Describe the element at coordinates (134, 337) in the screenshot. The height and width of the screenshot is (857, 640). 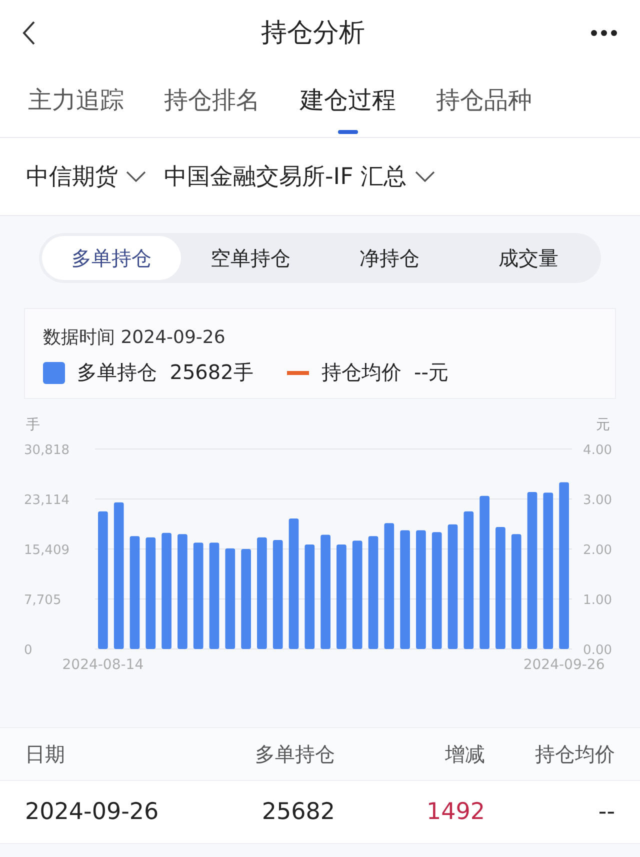
I see `data-date: 数据时间 2024-09-26` at that location.